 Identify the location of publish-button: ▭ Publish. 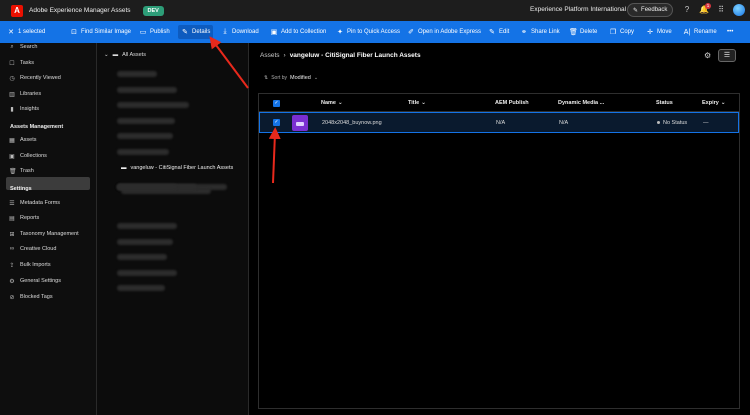
(154, 32).